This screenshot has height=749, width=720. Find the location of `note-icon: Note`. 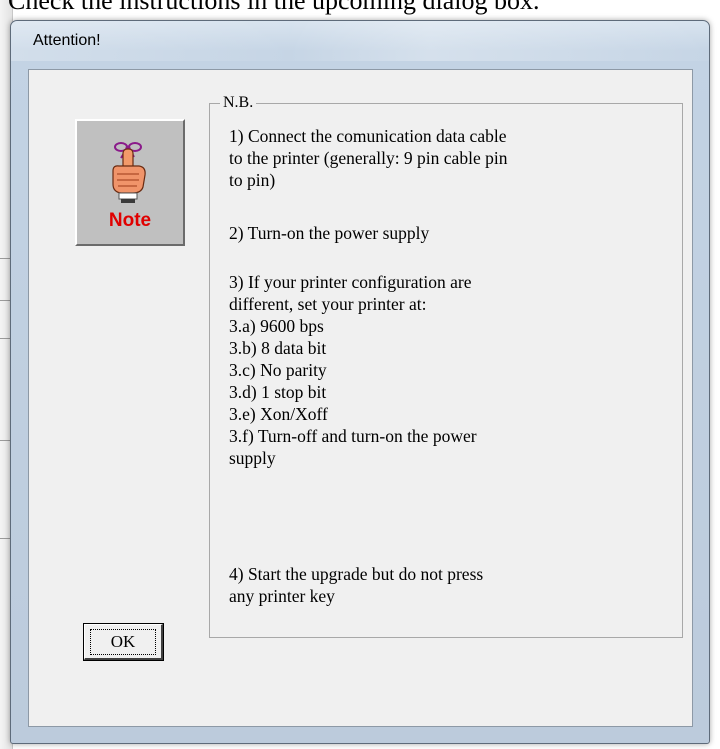

note-icon: Note is located at coordinates (130, 182).